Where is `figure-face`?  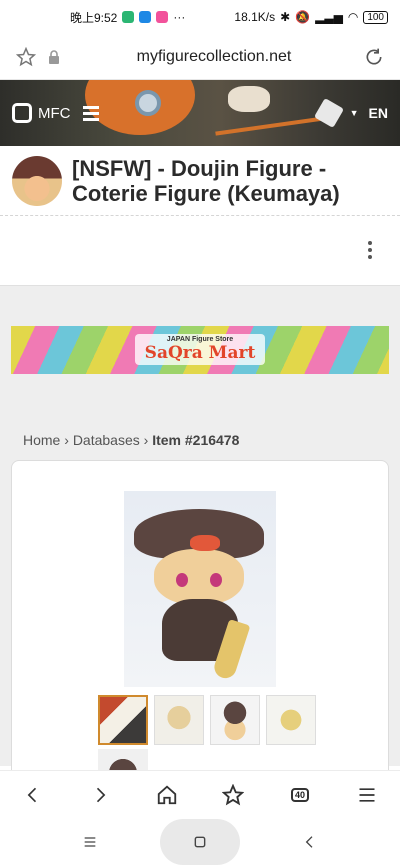 figure-face is located at coordinates (199, 576).